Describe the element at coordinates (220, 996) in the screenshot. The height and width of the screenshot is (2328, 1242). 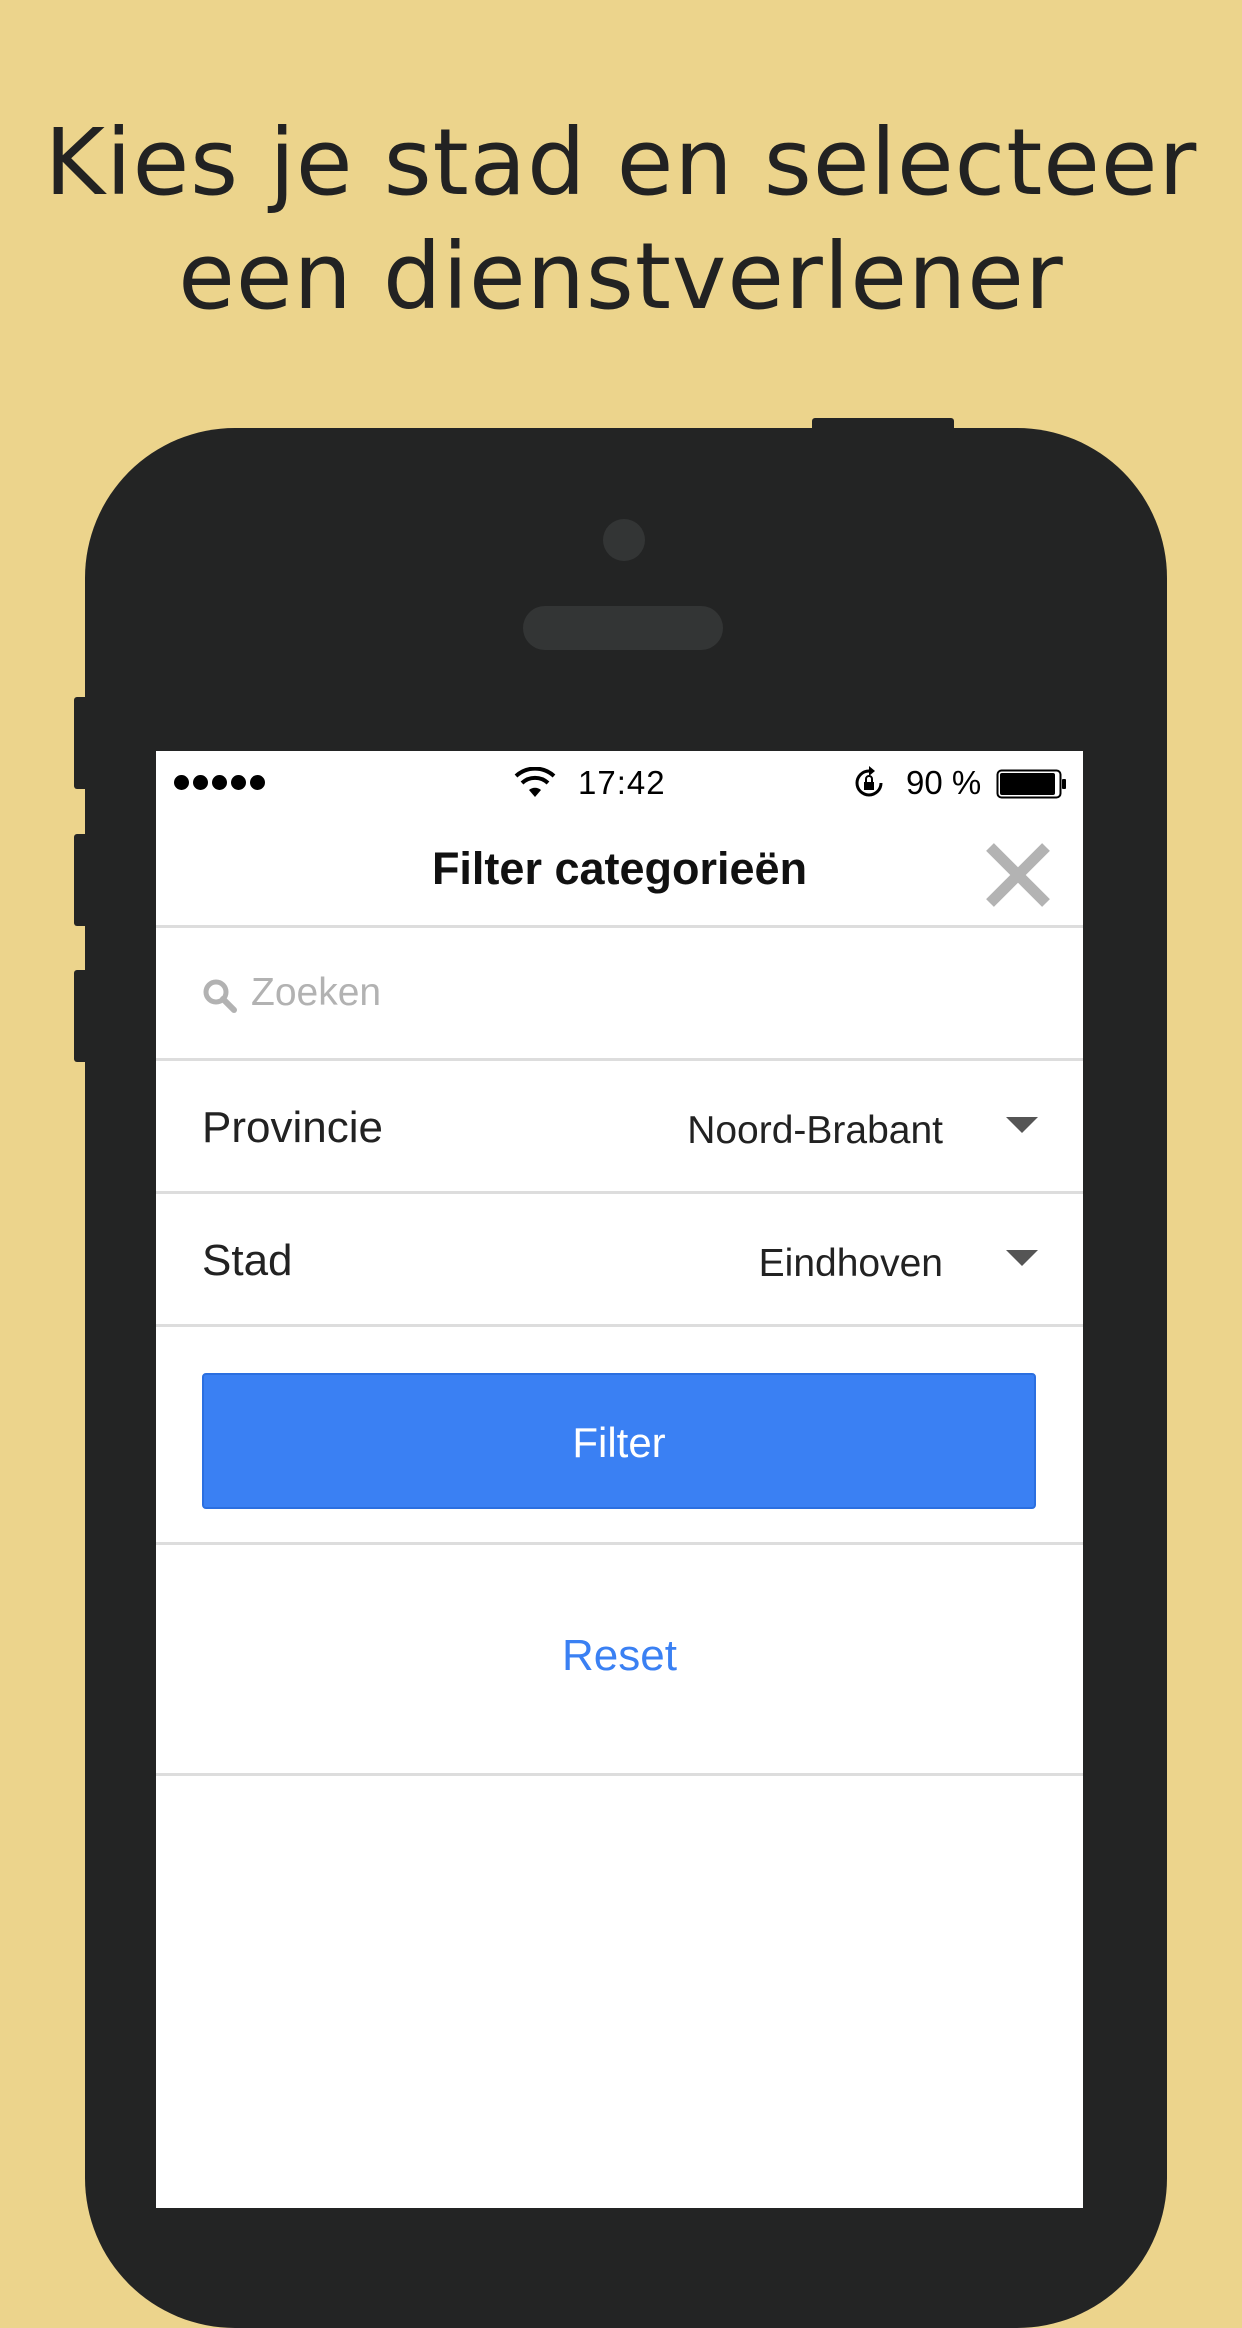
I see `search-icon` at that location.